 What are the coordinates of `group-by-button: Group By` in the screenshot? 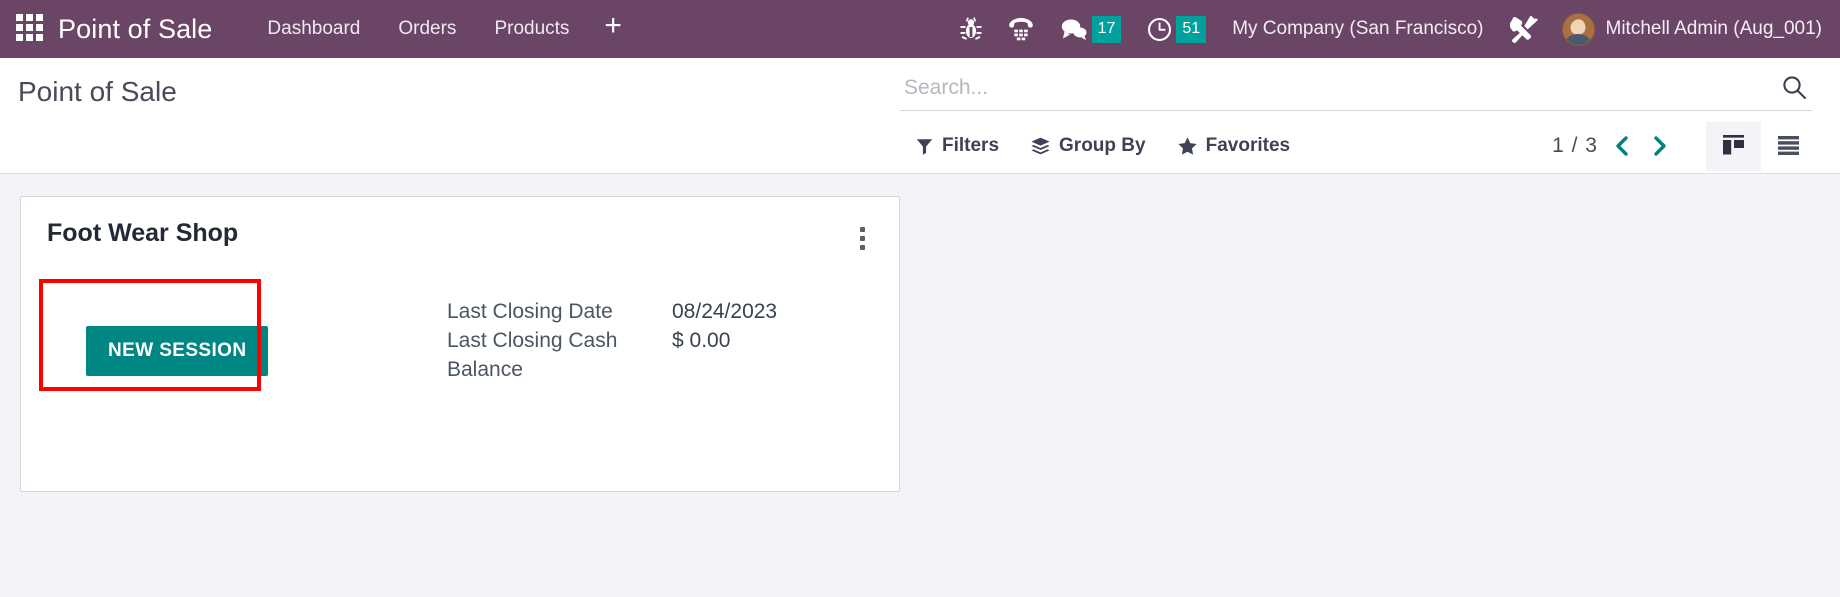 It's located at (1088, 146).